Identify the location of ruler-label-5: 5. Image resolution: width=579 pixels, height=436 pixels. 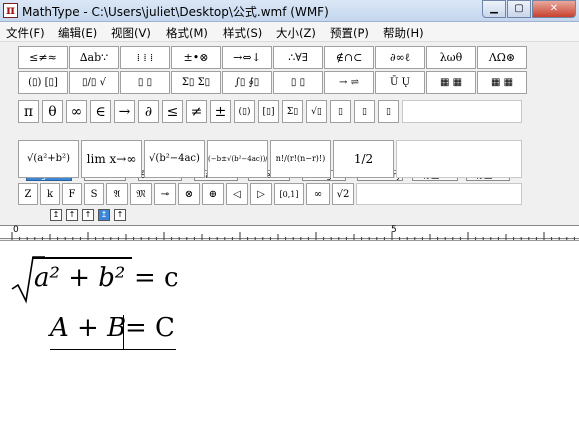
(394, 230).